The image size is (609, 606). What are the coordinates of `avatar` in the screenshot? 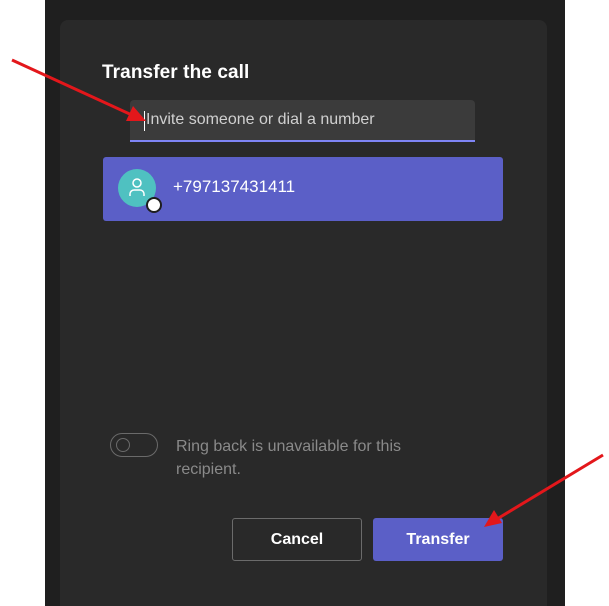 It's located at (140, 191).